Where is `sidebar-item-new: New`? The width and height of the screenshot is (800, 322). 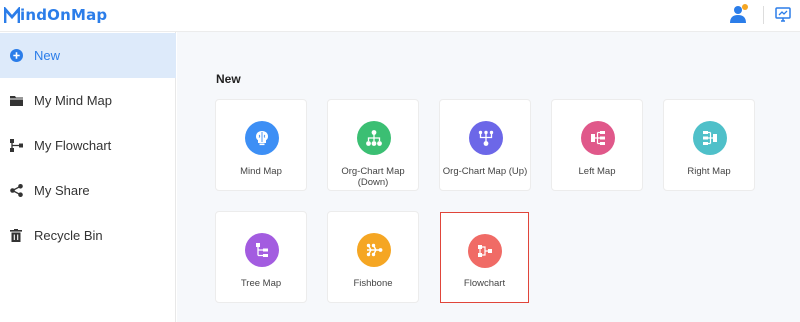
sidebar-item-new: New is located at coordinates (88, 55).